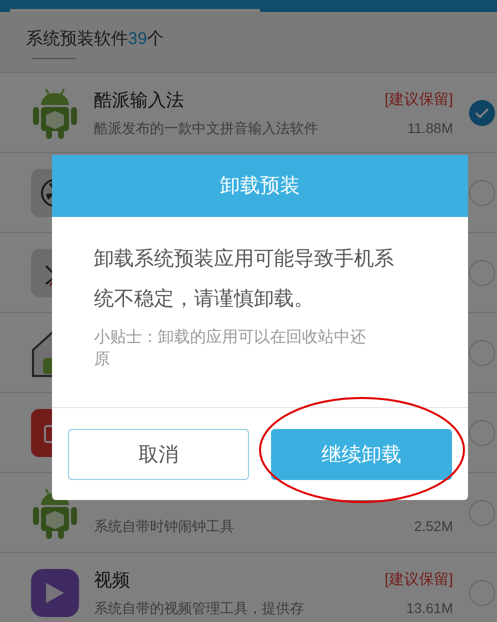 This screenshot has height=622, width=497. What do you see at coordinates (230, 349) in the screenshot?
I see `dialog-tip: 小贴士：卸载的应用可以在回收站中还原` at bounding box center [230, 349].